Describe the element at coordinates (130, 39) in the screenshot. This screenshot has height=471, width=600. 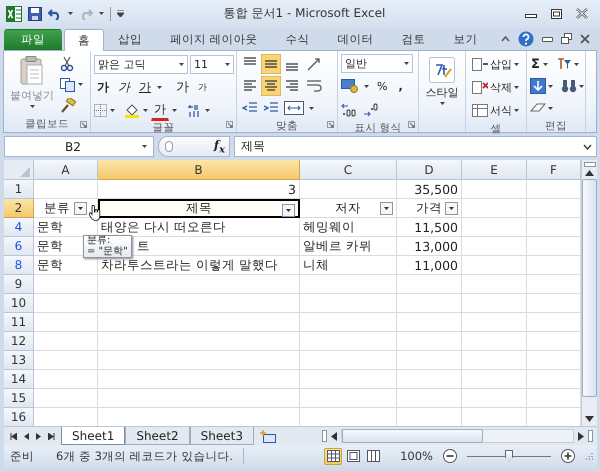
I see `ribbon-tab: 삽입` at that location.